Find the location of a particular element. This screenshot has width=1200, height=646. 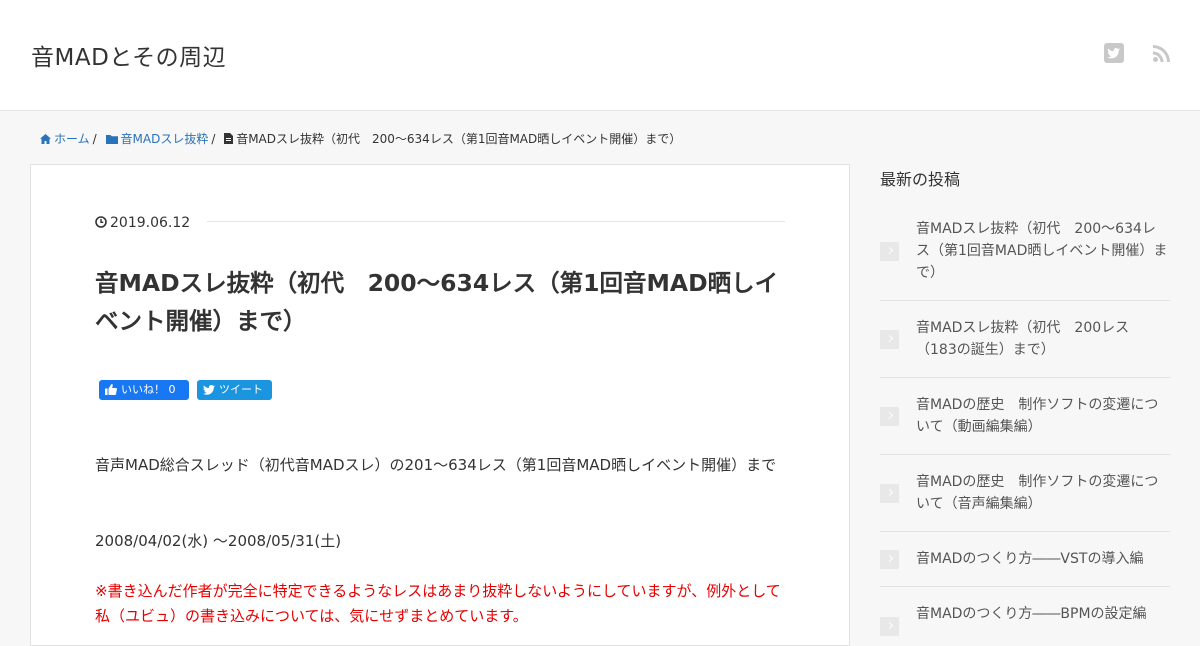

like-count: 0 is located at coordinates (172, 389).